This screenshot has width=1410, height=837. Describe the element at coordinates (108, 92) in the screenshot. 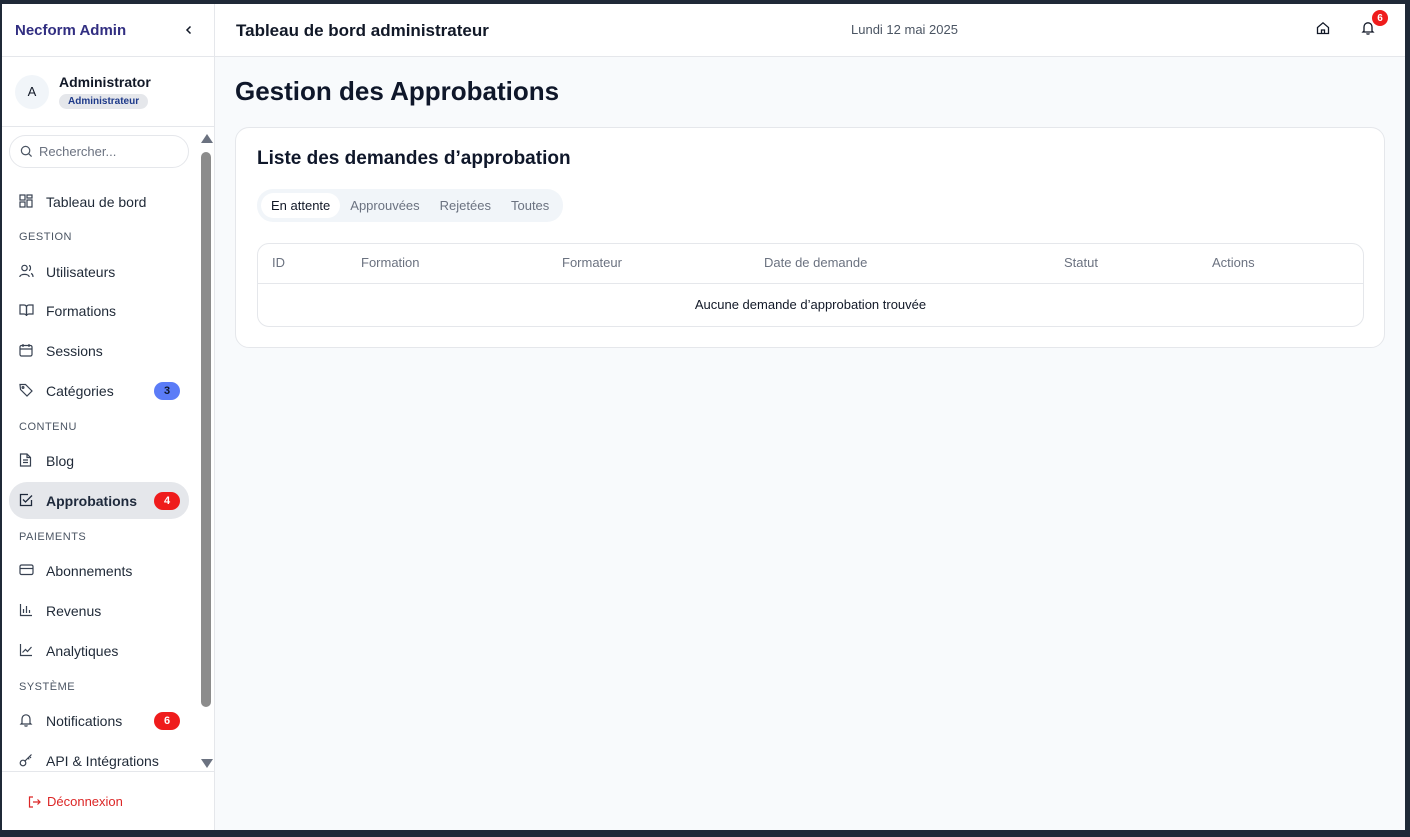

I see `user-profile: A Administrator Administrateur` at that location.